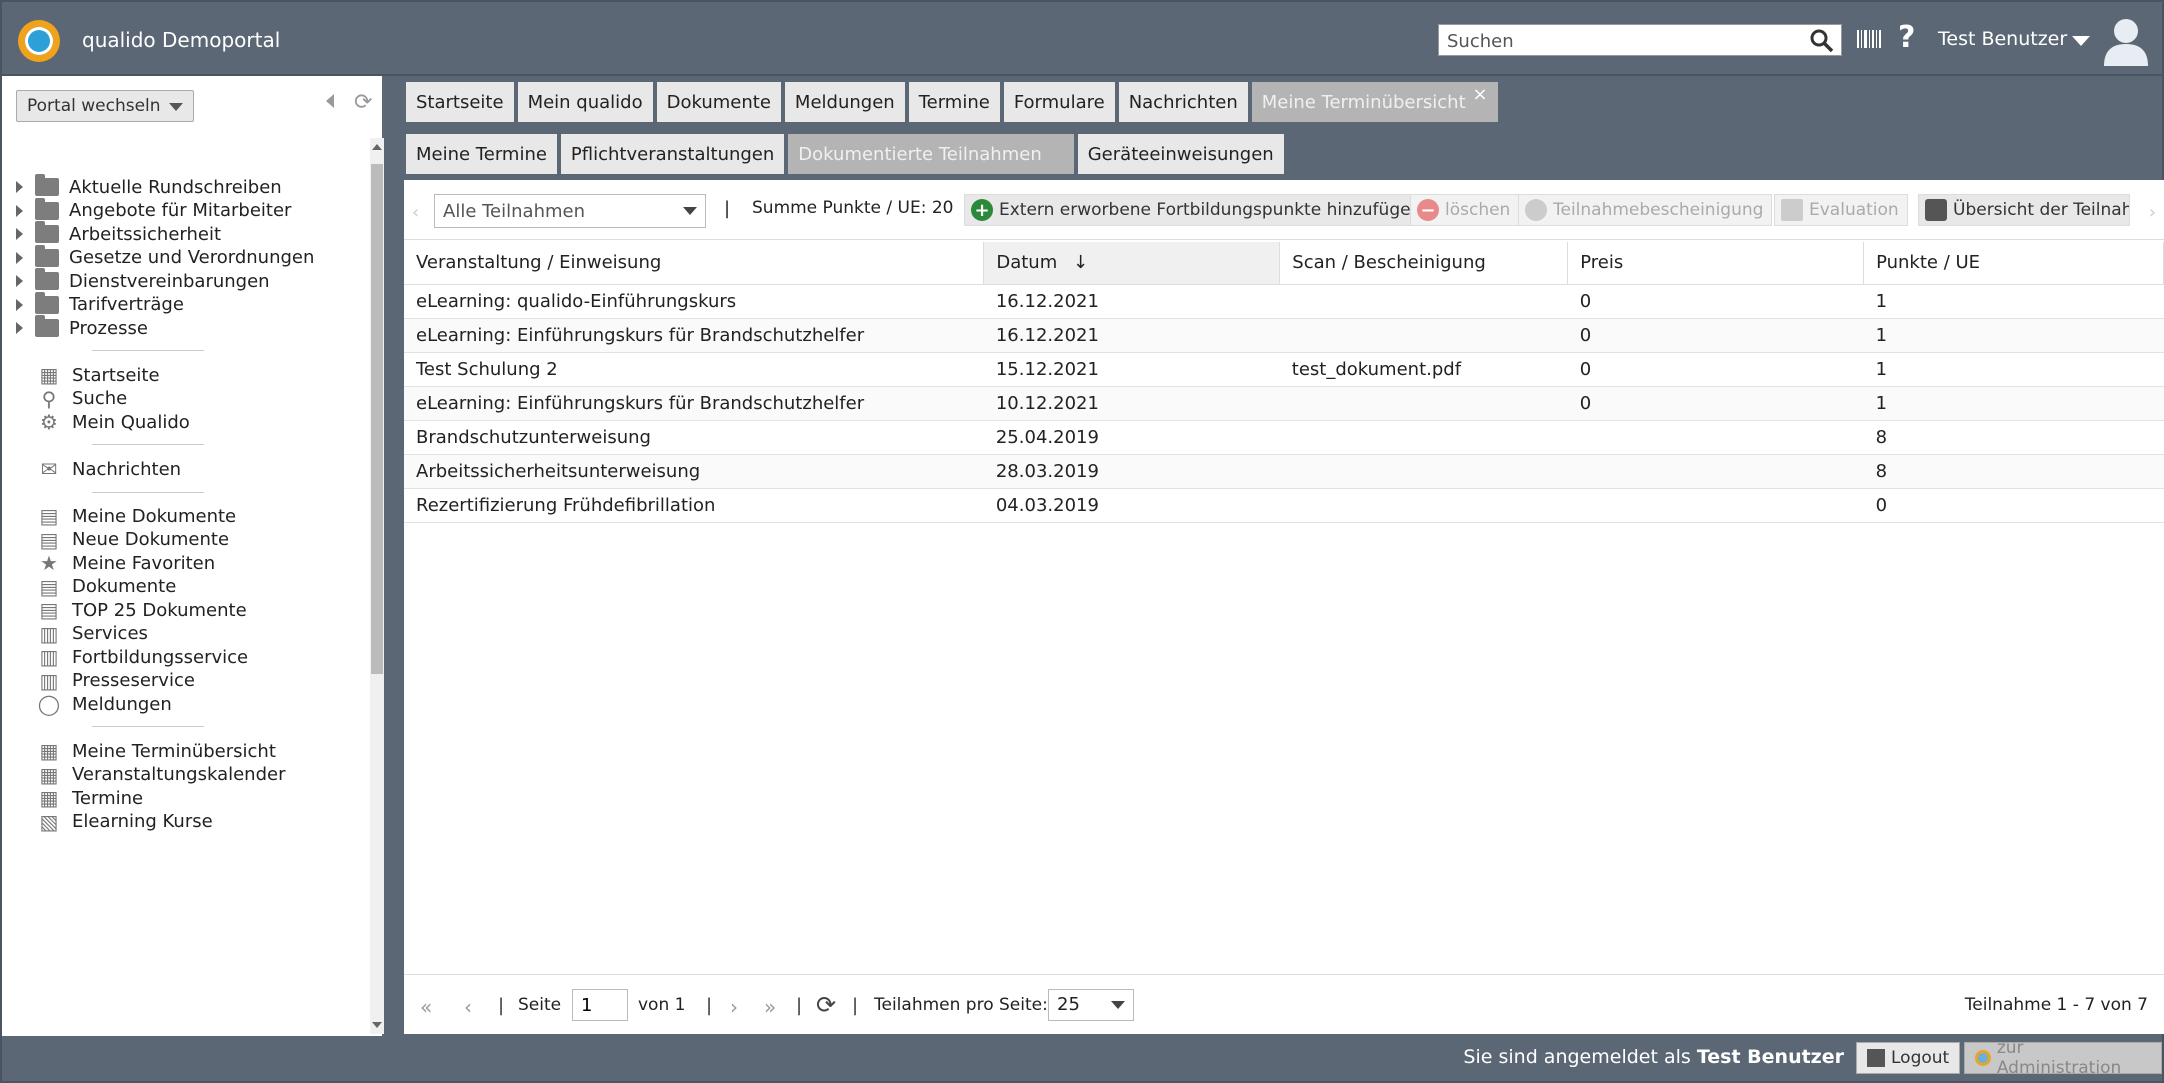 The image size is (2164, 1083). I want to click on modules-icon: ⚙, so click(49, 422).